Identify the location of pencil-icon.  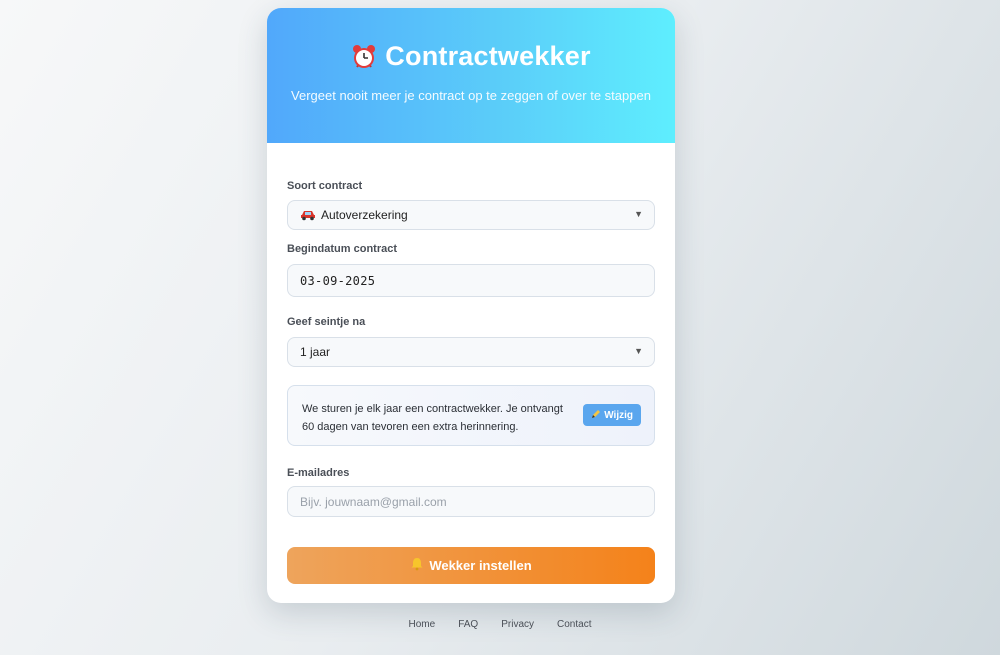
(596, 415).